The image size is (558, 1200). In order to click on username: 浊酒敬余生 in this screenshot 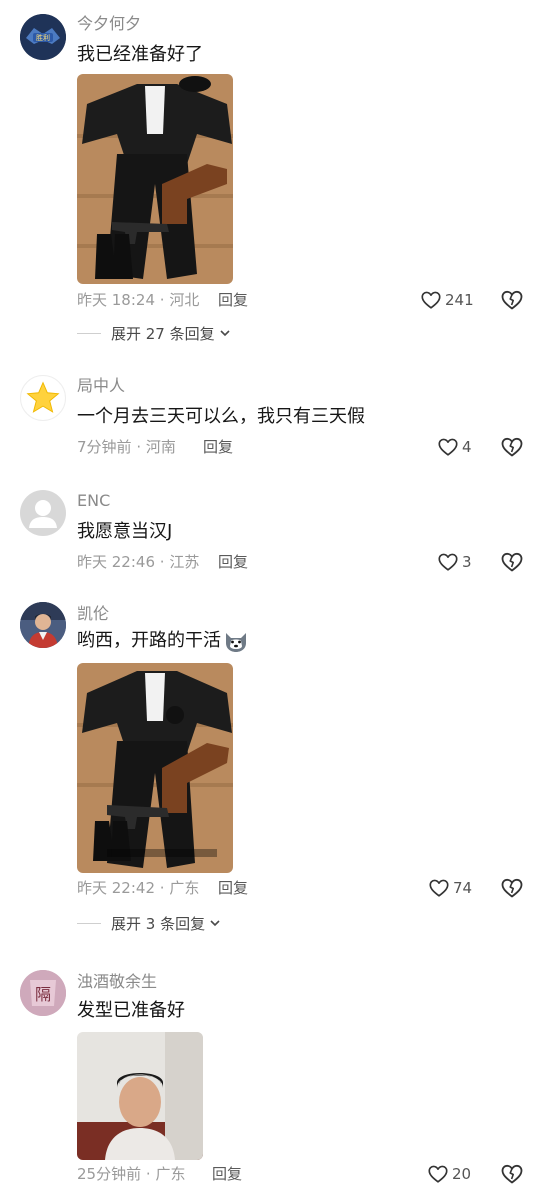, I will do `click(117, 982)`.